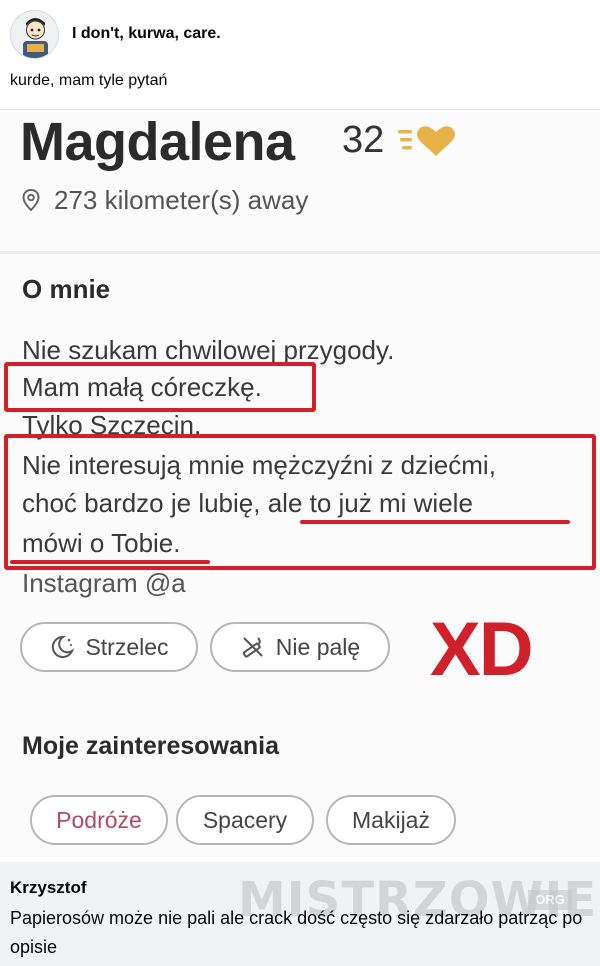  I want to click on highlight-box-no-kids, so click(300, 502).